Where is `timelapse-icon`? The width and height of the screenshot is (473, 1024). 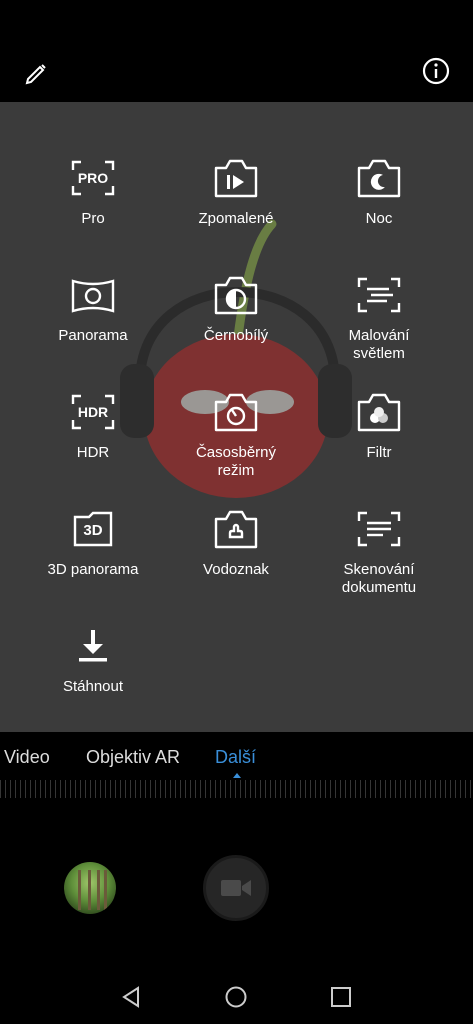
timelapse-icon is located at coordinates (236, 412).